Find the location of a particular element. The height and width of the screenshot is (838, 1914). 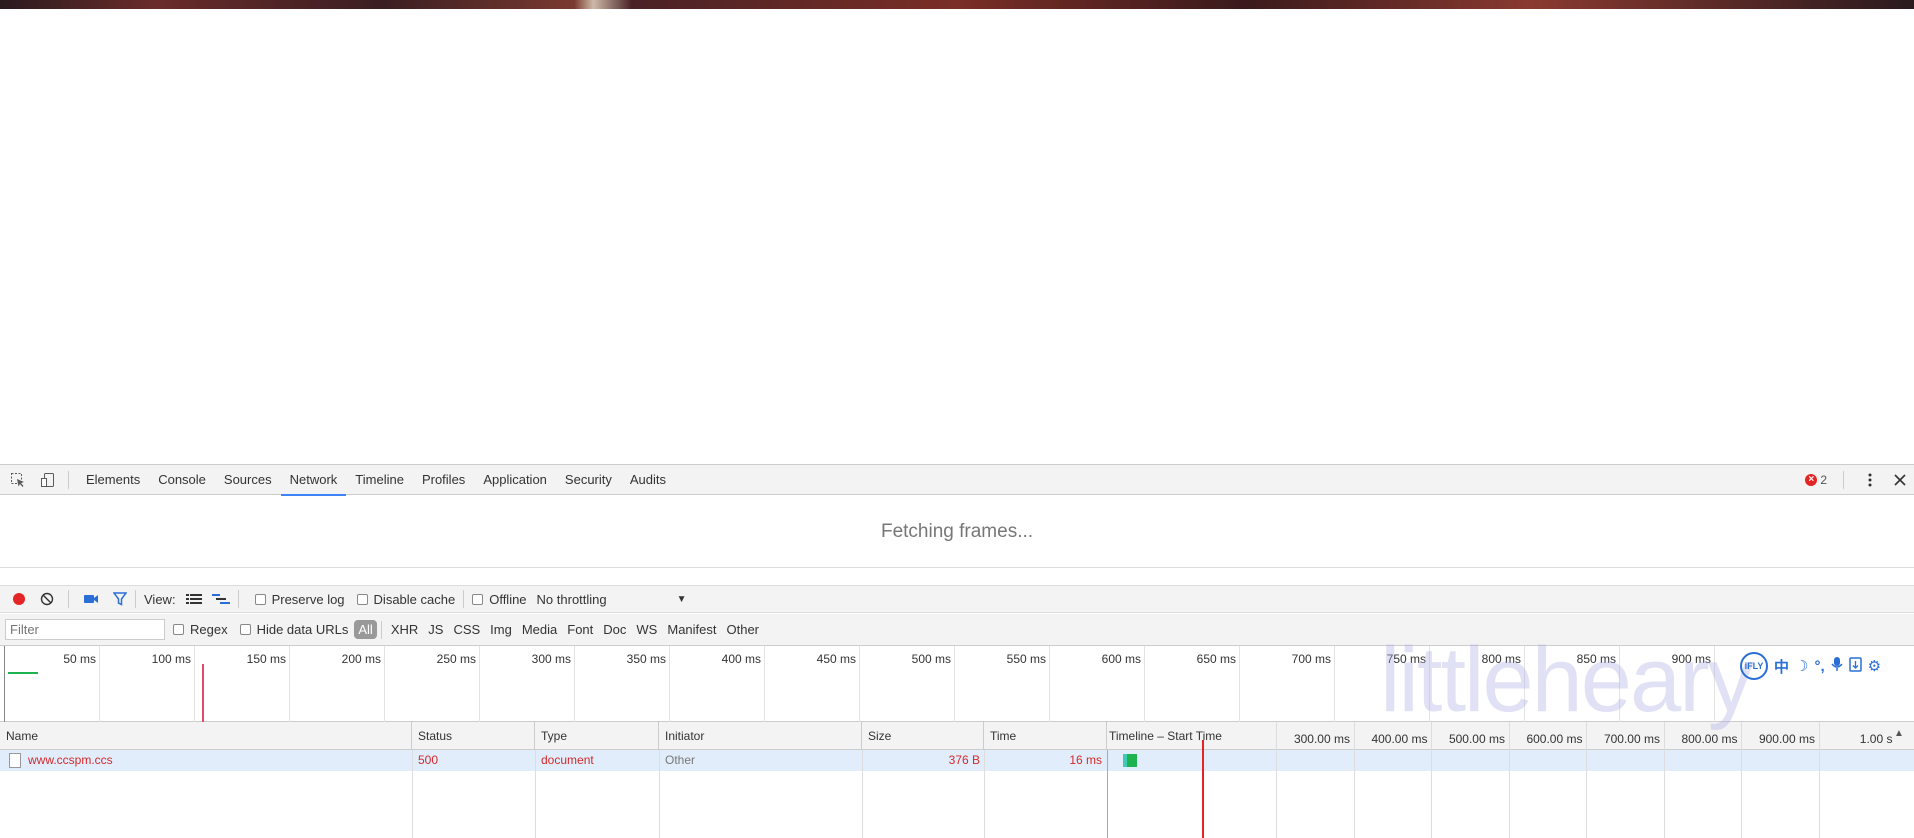

tab-console: Console is located at coordinates (182, 480).